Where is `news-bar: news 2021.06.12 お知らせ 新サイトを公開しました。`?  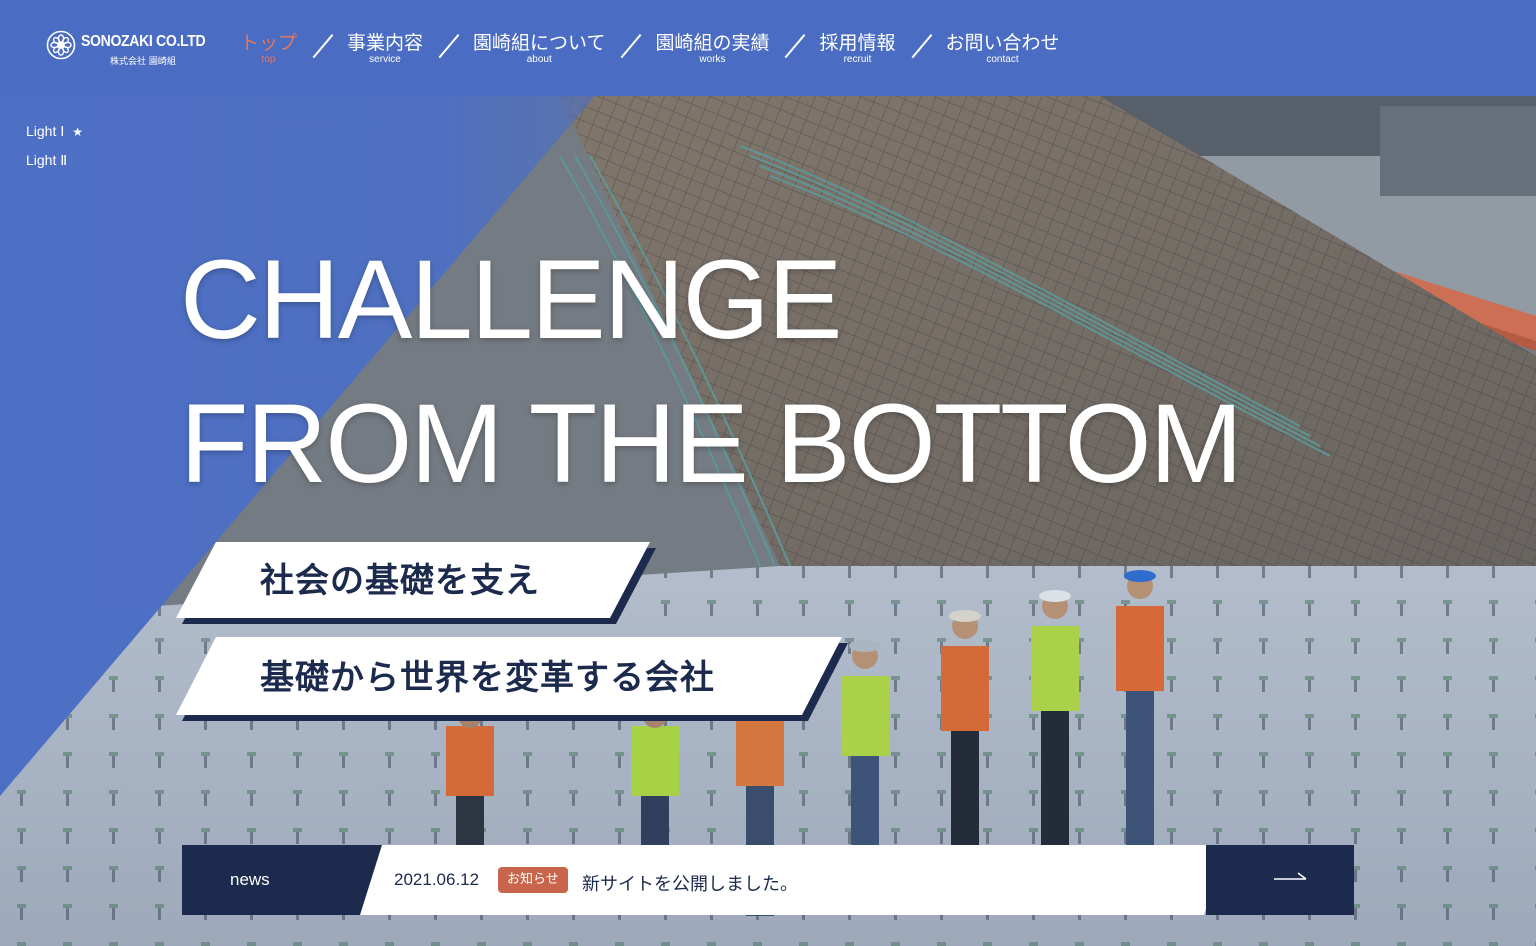 news-bar: news 2021.06.12 お知らせ 新サイトを公開しました。 is located at coordinates (768, 880).